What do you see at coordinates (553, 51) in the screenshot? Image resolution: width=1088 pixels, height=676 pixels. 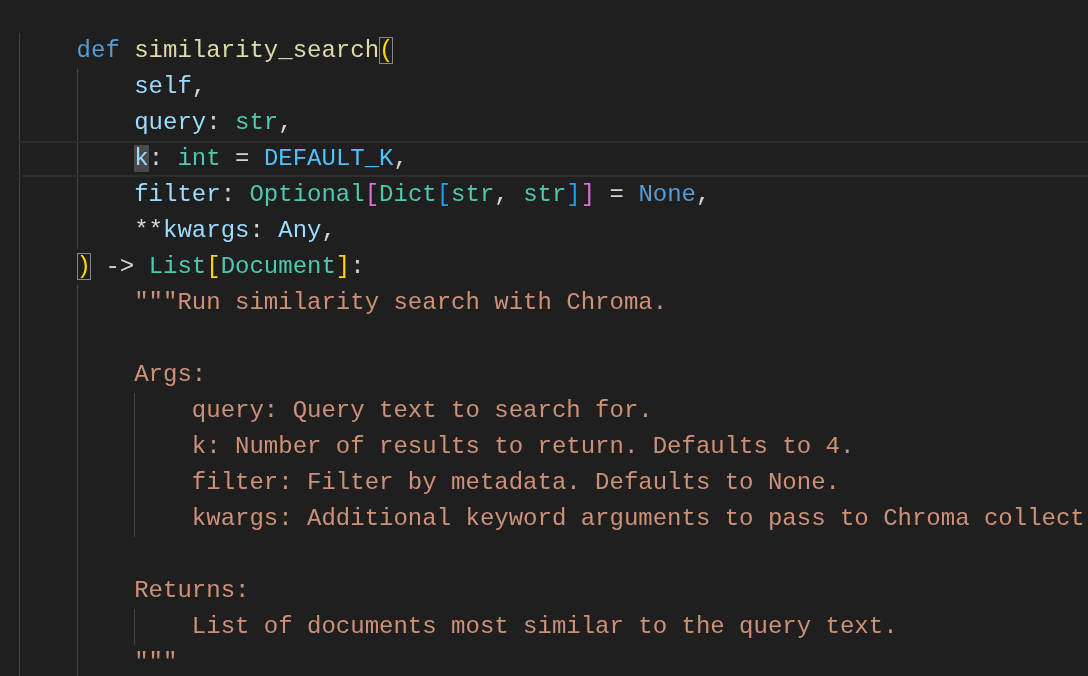 I see `code-line: def similarity_search(` at bounding box center [553, 51].